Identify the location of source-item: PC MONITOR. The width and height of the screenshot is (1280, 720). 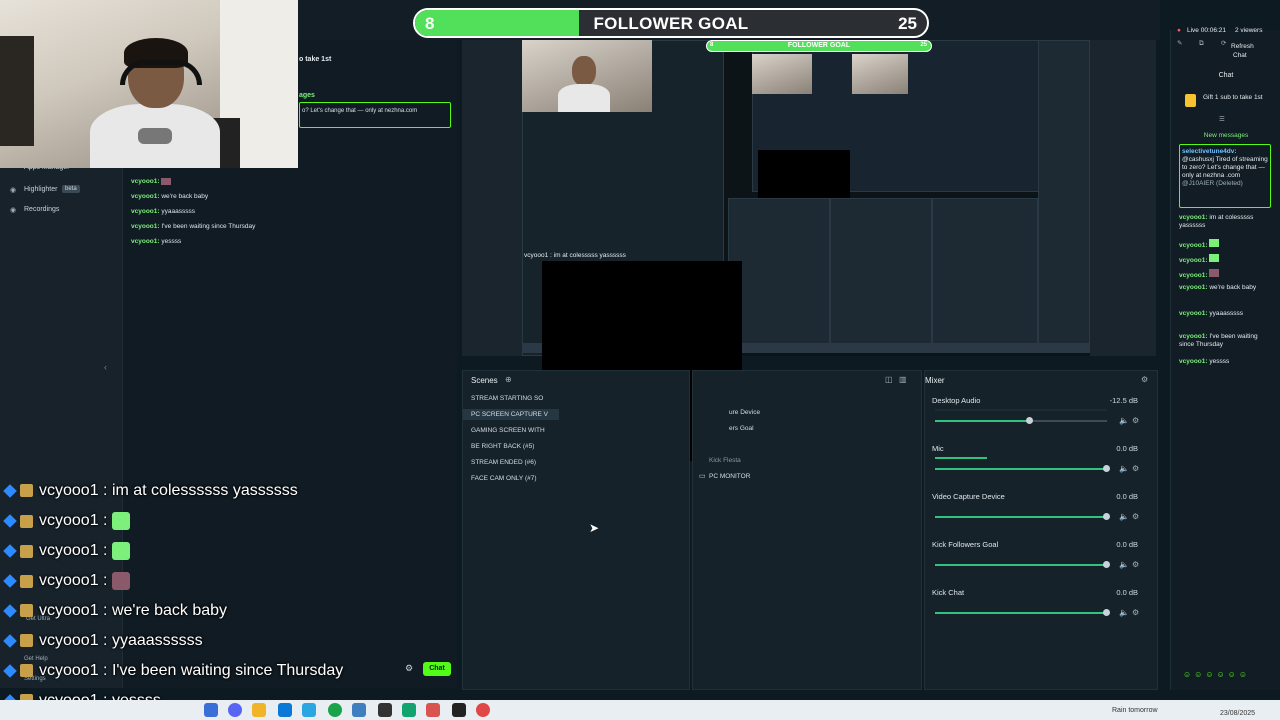
(729, 476).